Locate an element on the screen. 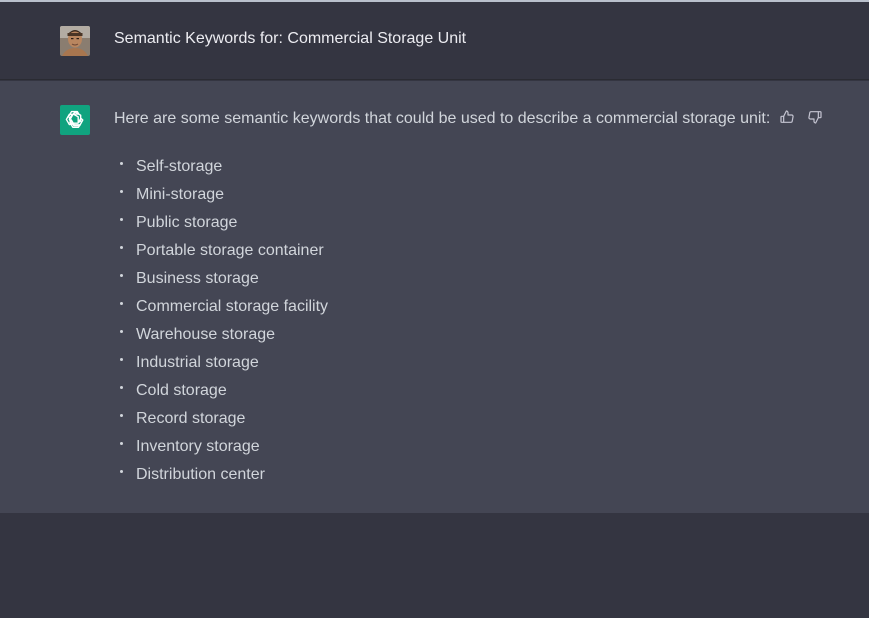 This screenshot has width=869, height=618. keyword-text: Cold storage is located at coordinates (181, 390).